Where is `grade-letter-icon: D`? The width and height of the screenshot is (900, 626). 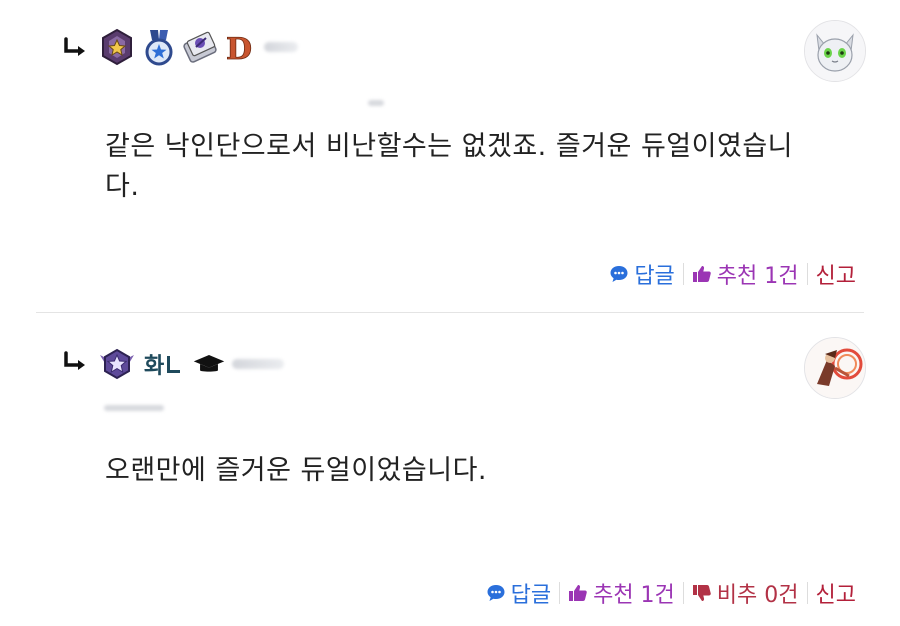 grade-letter-icon: D is located at coordinates (239, 49).